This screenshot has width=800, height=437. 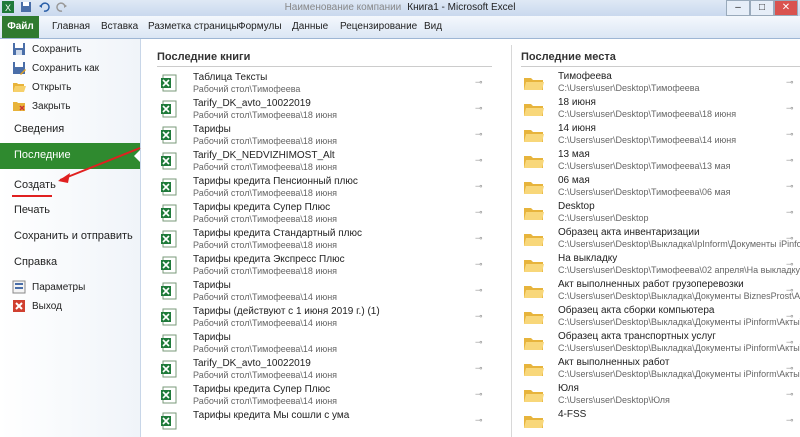 What do you see at coordinates (738, 8) in the screenshot?
I see `minimize-icon: –` at bounding box center [738, 8].